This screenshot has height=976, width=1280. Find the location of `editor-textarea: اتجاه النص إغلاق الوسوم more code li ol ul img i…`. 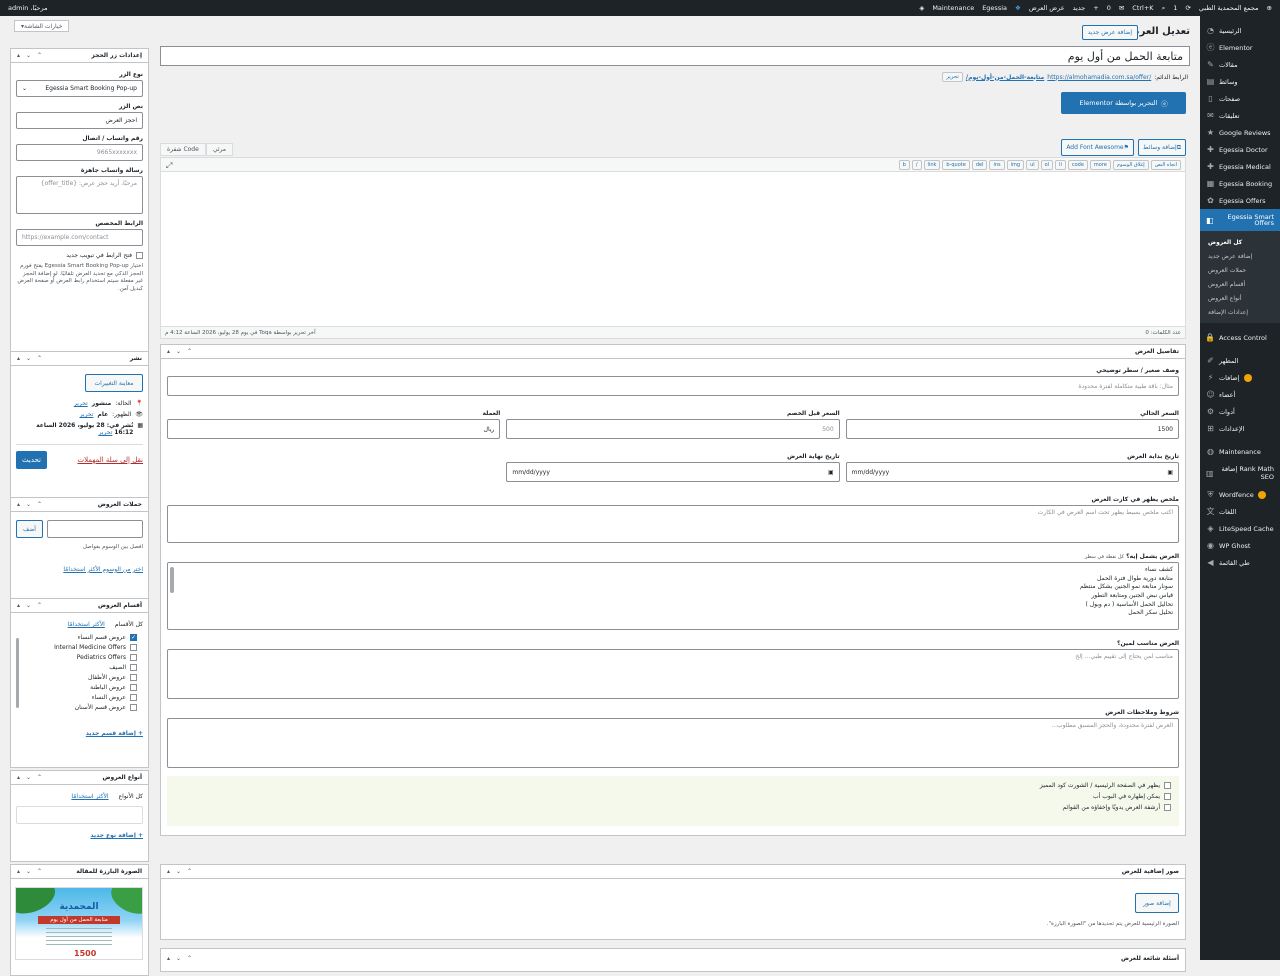

editor-textarea: اتجاه النص إغلاق الوسوم more code li ol ul img i… is located at coordinates (673, 242).